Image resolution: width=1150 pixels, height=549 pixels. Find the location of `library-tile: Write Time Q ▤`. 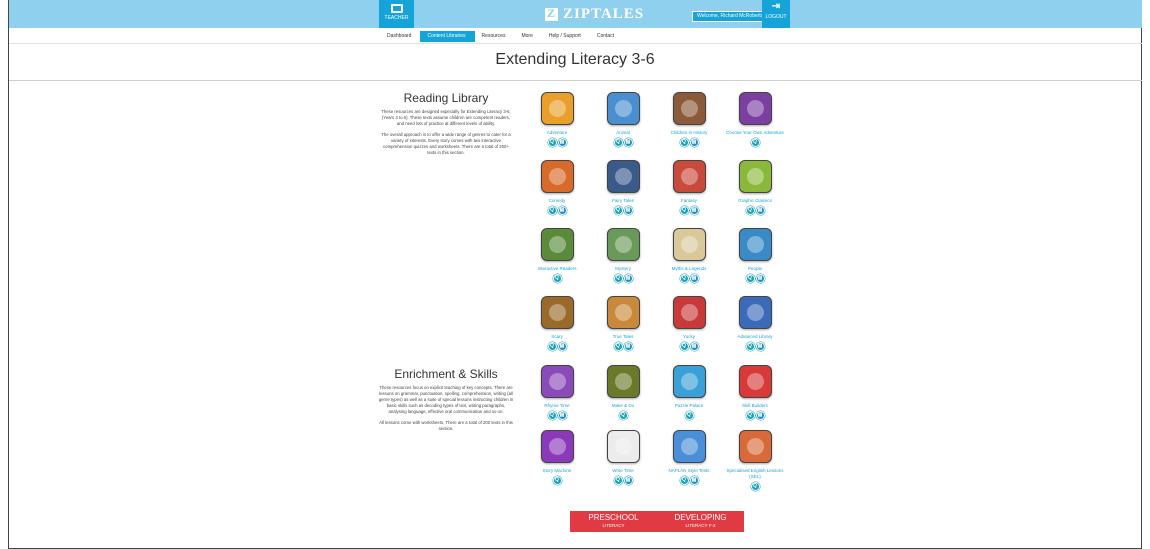

library-tile: Write Time Q ▤ is located at coordinates (623, 457).